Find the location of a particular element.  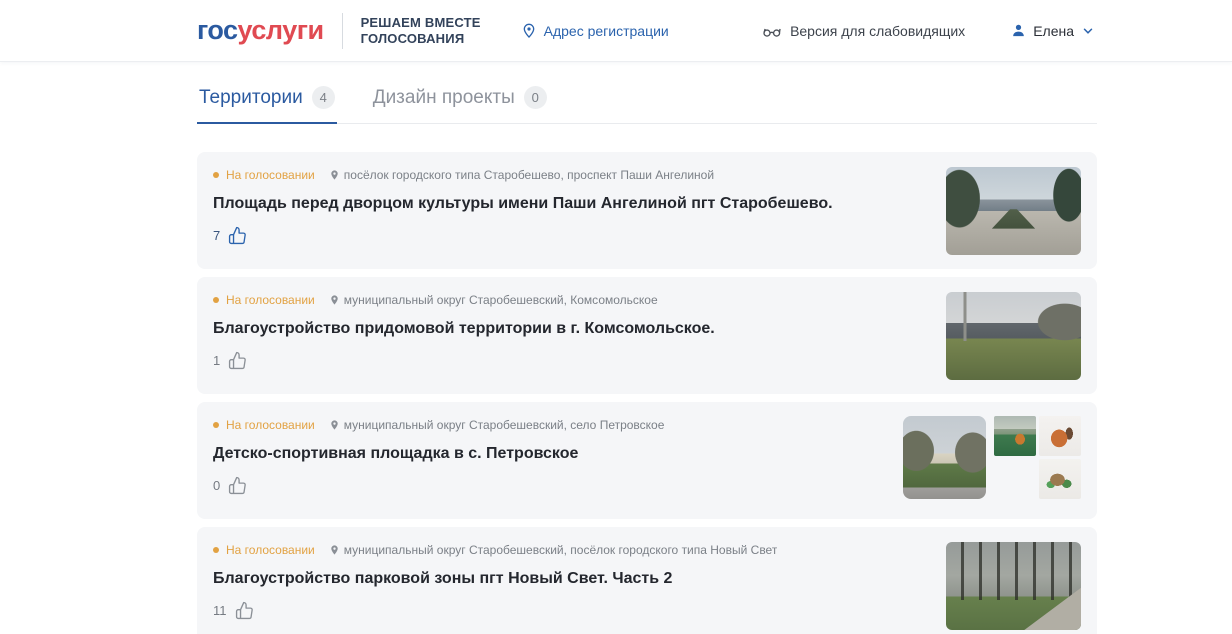

tab-territories: Территории 4 is located at coordinates (267, 102).